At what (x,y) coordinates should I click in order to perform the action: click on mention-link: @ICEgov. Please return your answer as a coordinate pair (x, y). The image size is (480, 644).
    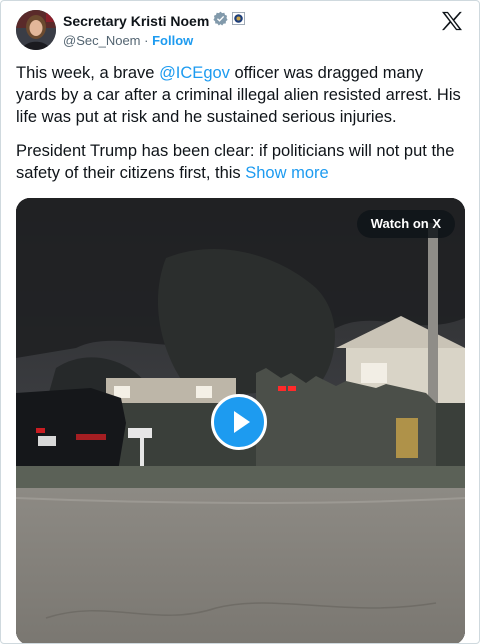
    Looking at the image, I should click on (194, 73).